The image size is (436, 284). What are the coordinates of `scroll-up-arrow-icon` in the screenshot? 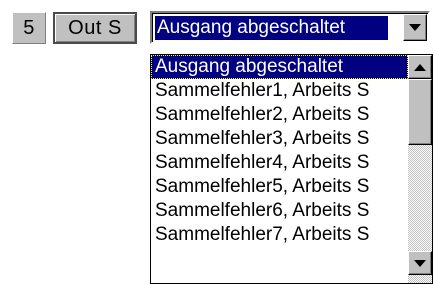 It's located at (420, 67).